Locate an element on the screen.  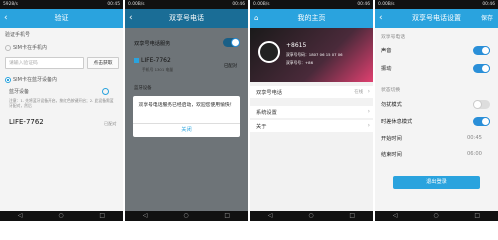
section-call: 双享号电话 is located at coordinates (393, 37).